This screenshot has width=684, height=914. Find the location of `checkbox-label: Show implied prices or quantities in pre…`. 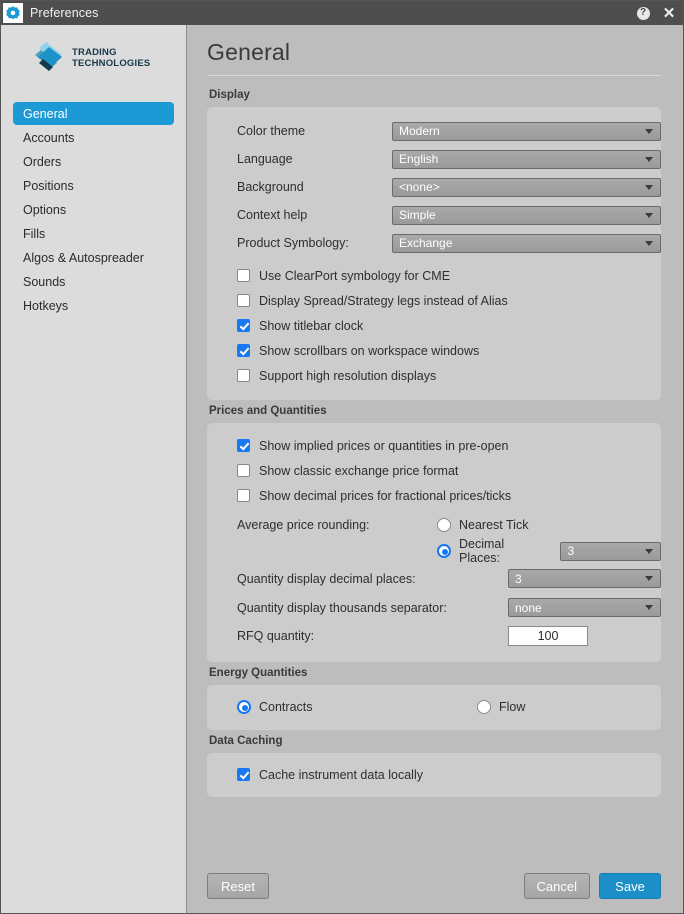

checkbox-label: Show implied prices or quantities in pre… is located at coordinates (384, 445).